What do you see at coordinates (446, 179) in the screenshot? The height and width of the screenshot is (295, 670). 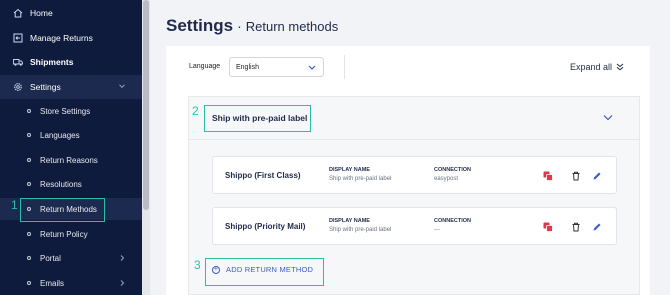 I see `connection-value: easypost` at bounding box center [446, 179].